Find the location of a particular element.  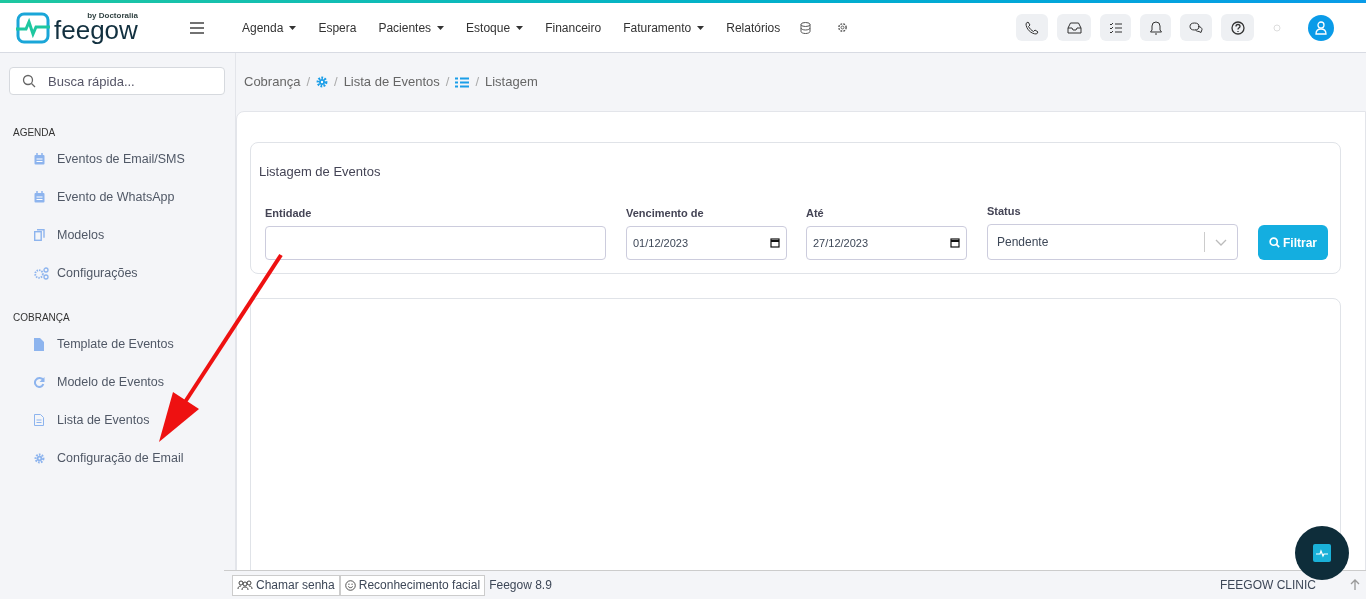

phone-icon is located at coordinates (1032, 27).